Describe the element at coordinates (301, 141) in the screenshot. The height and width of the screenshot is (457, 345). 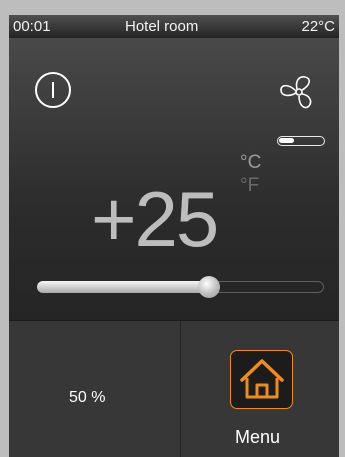
I see `fan-speed-bar` at that location.